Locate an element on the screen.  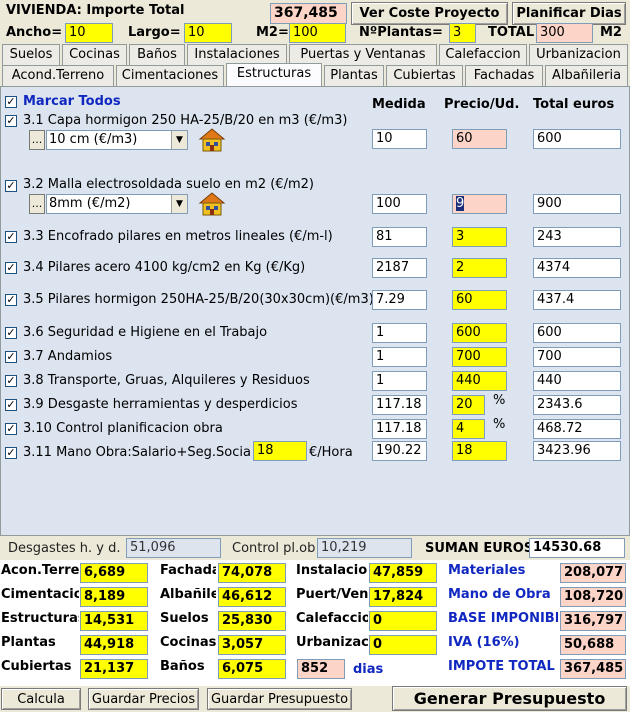
item-3-8-precio: 440 is located at coordinates (479, 381).